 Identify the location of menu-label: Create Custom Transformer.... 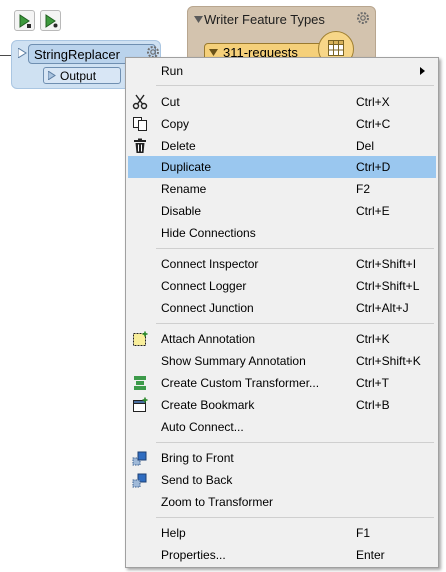
(240, 383).